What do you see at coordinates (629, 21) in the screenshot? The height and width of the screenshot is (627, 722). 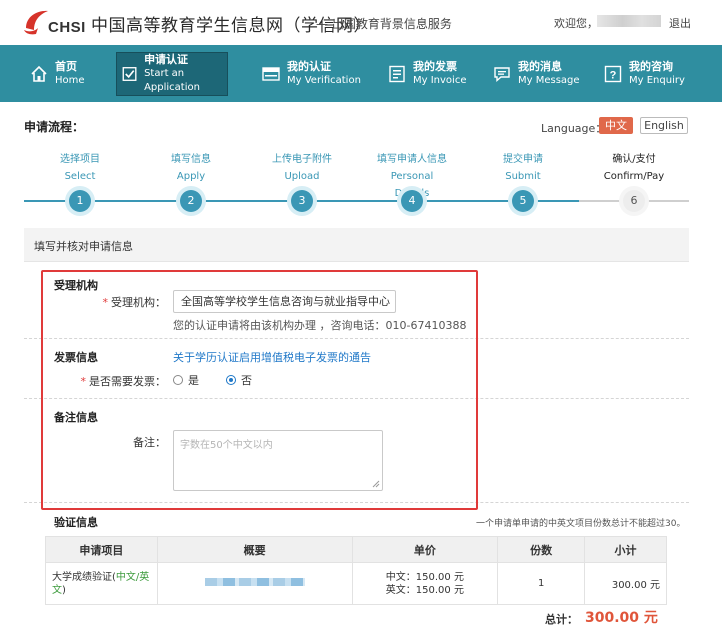 I see `username-redacted` at bounding box center [629, 21].